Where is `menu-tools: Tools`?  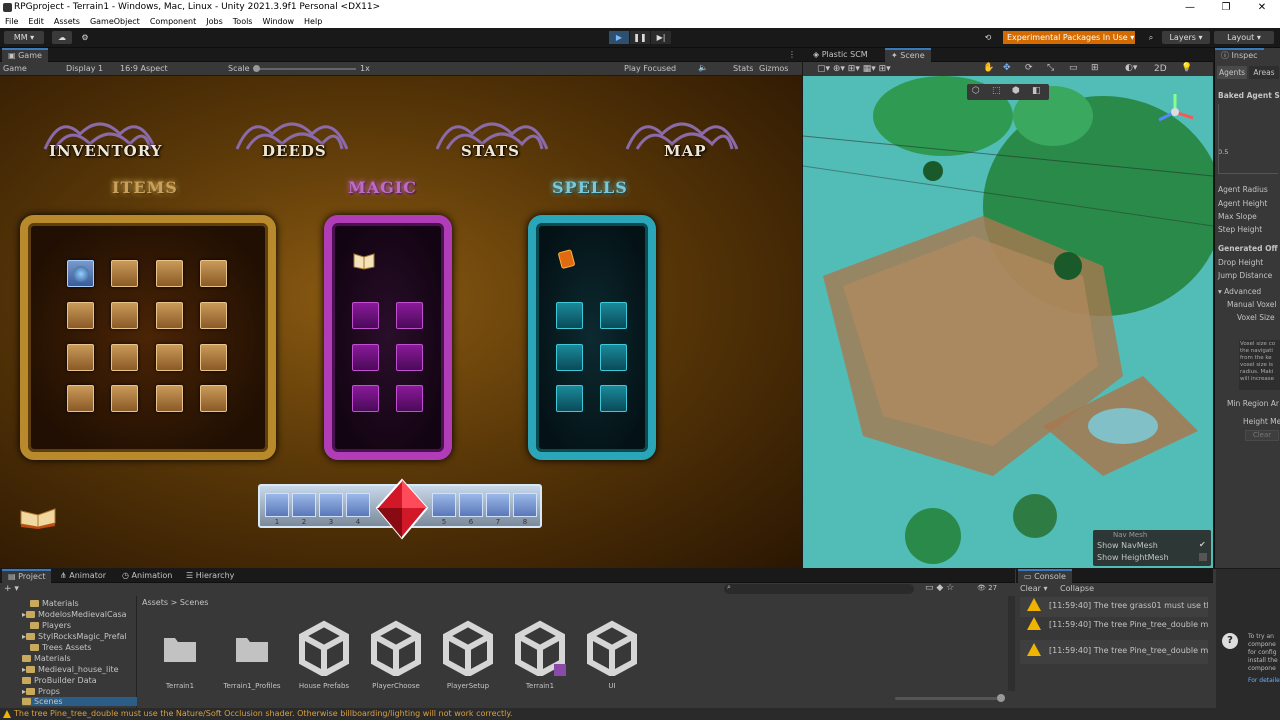
menu-tools: Tools is located at coordinates (243, 21).